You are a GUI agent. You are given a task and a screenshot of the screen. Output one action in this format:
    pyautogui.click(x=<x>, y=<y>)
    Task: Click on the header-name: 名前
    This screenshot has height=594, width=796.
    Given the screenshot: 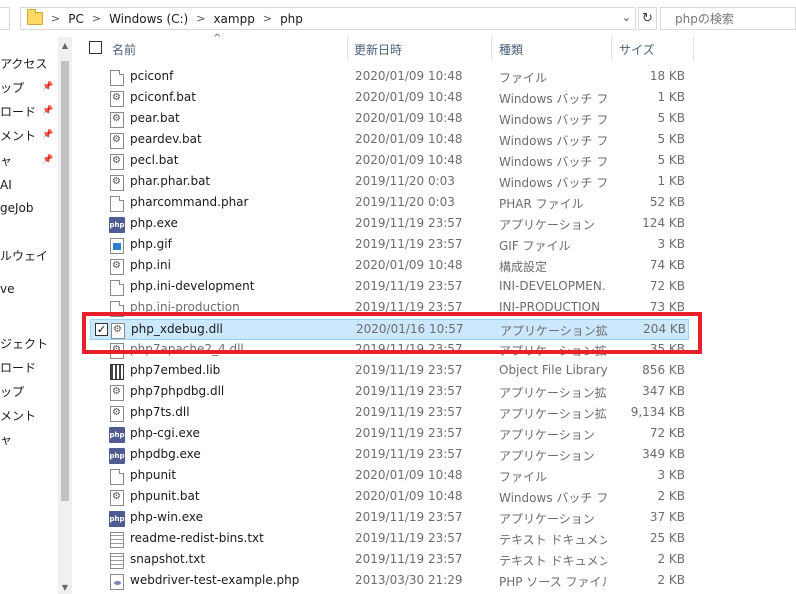 What is the action you would take?
    pyautogui.click(x=124, y=49)
    